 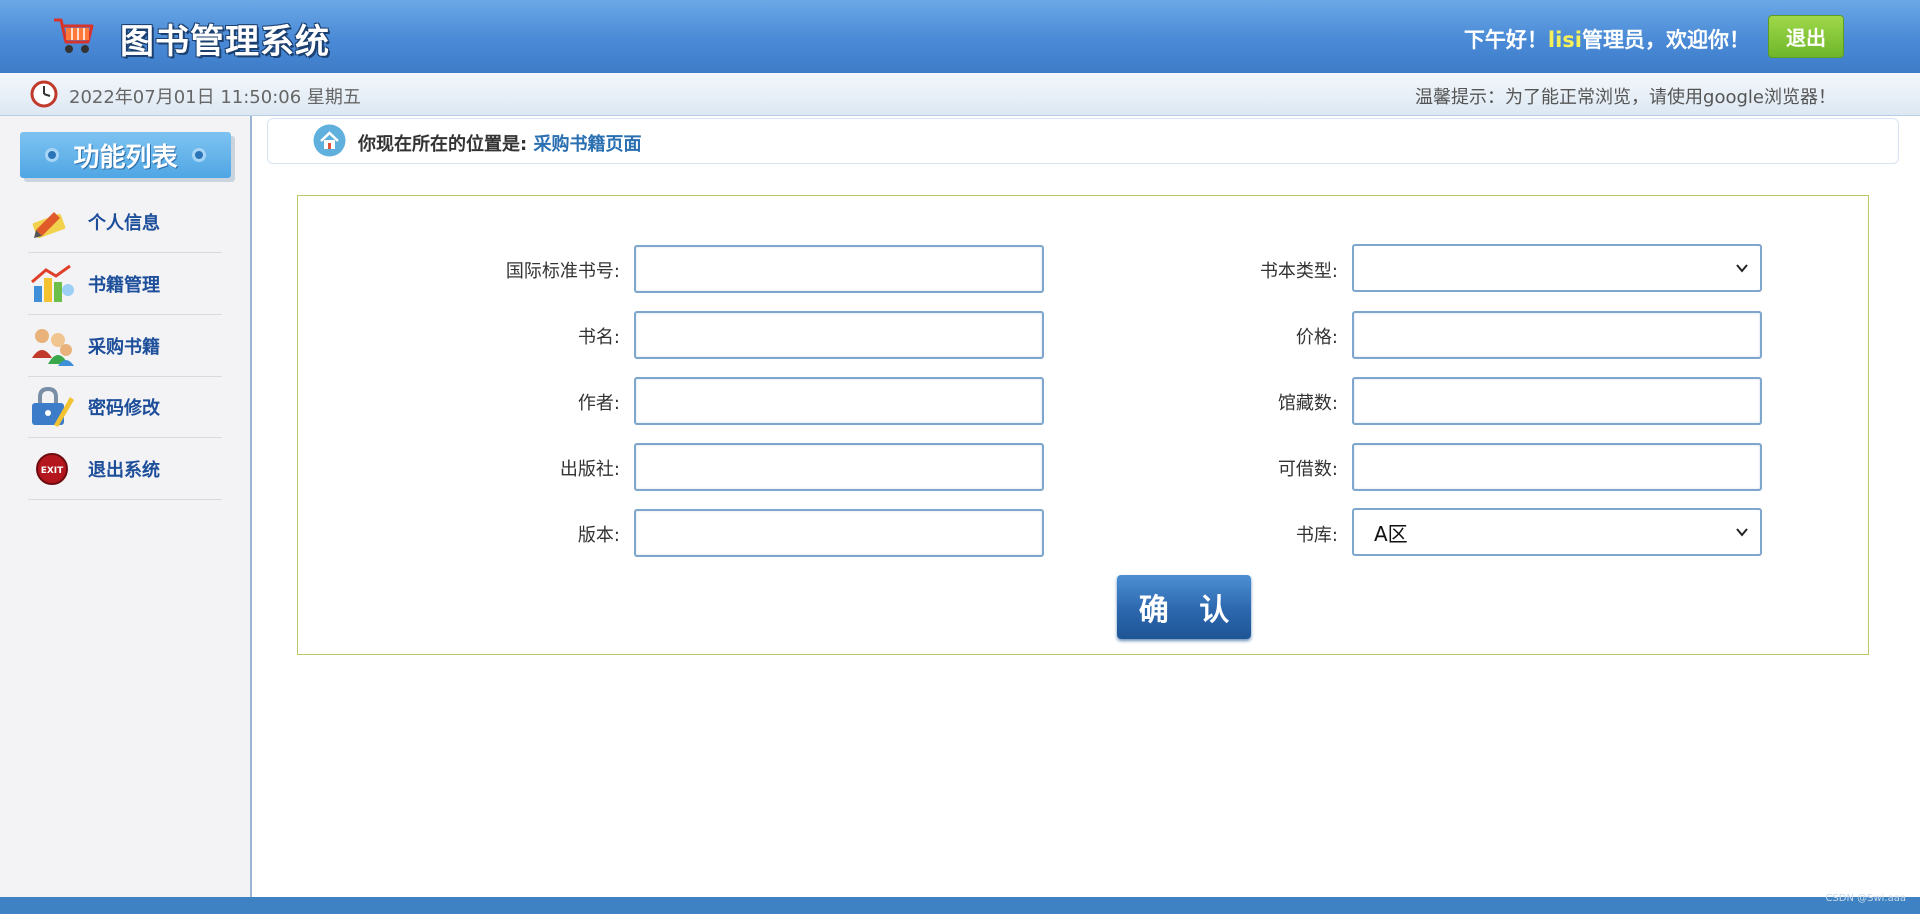 I want to click on breadcrumb-text: 你现在所在的位置是: 采购书籍页面, so click(x=499, y=143).